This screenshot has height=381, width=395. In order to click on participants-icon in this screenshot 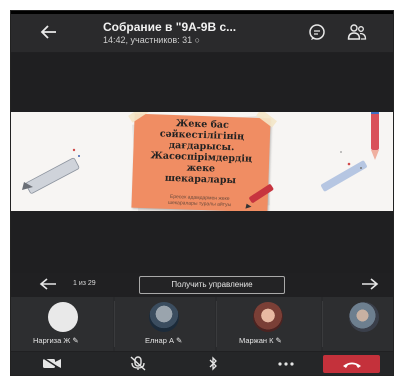, I will do `click(357, 32)`.